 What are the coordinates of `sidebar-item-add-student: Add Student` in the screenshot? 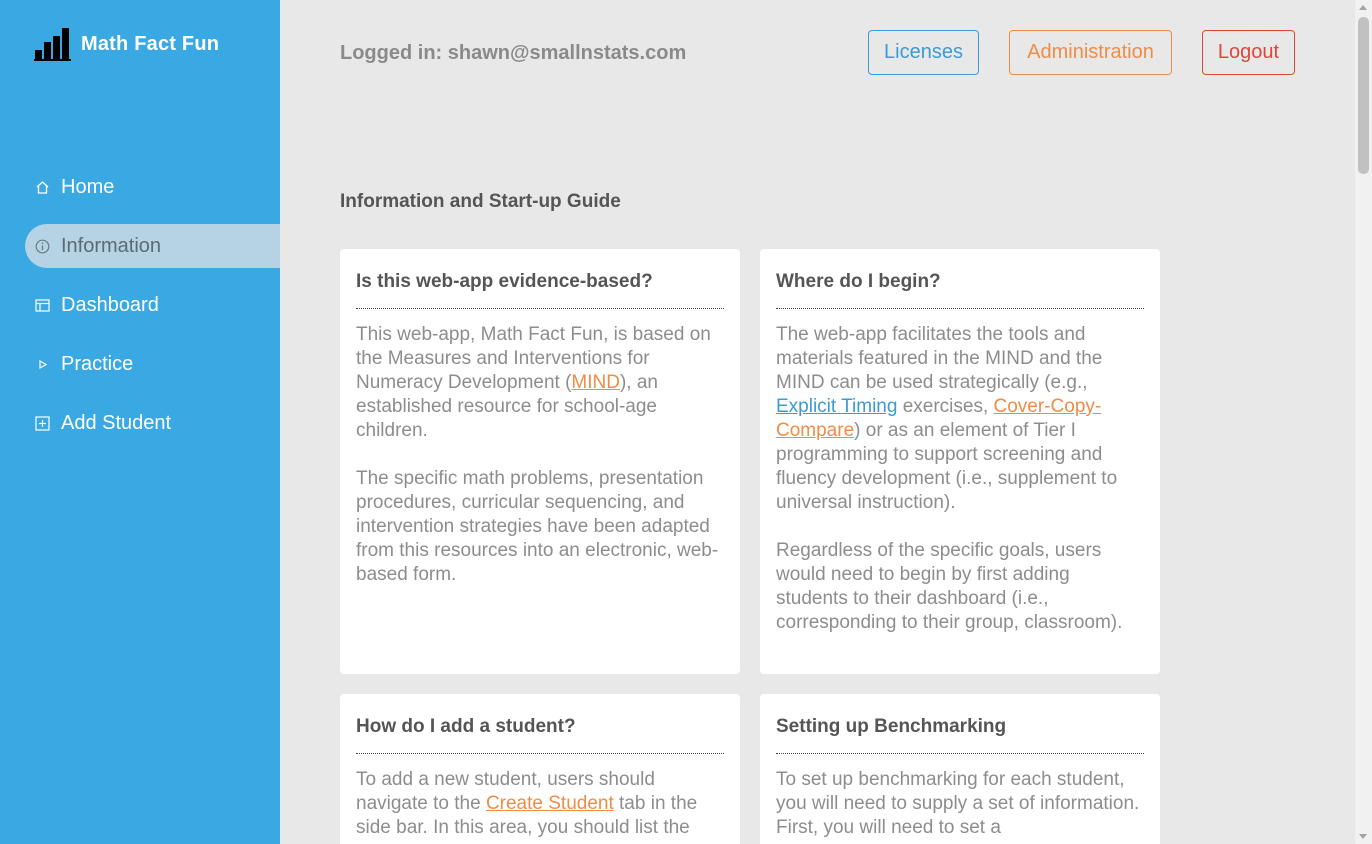 It's located at (140, 423).